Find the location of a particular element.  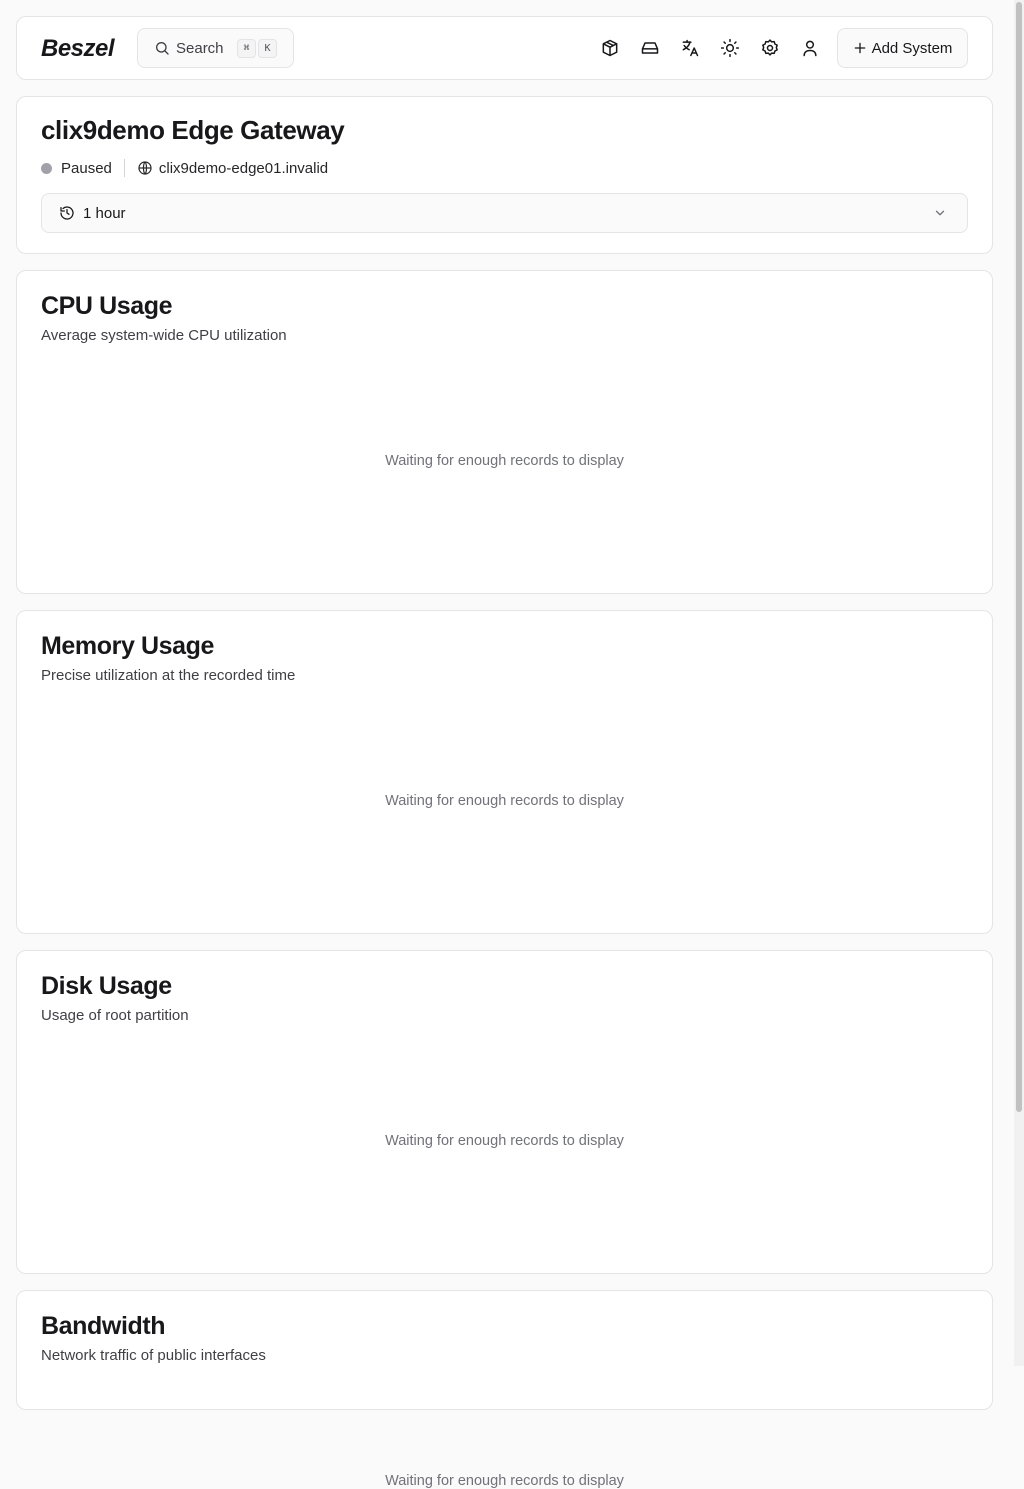

beszel-logo: Beszel is located at coordinates (78, 49).